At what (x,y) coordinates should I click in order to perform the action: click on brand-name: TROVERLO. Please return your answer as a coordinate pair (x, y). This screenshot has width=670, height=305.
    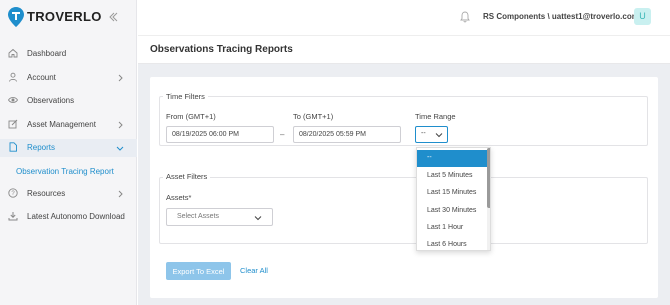
    Looking at the image, I should click on (64, 16).